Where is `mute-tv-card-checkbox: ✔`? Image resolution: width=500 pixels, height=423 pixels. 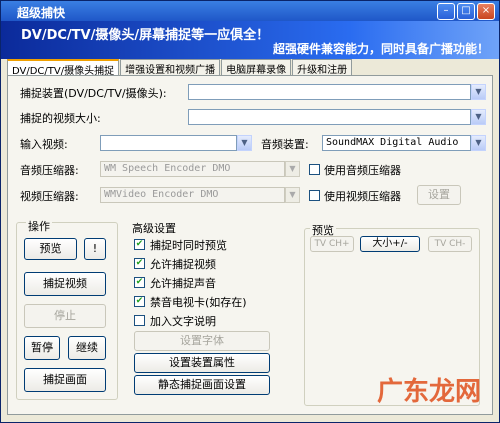 mute-tv-card-checkbox: ✔ is located at coordinates (139, 301).